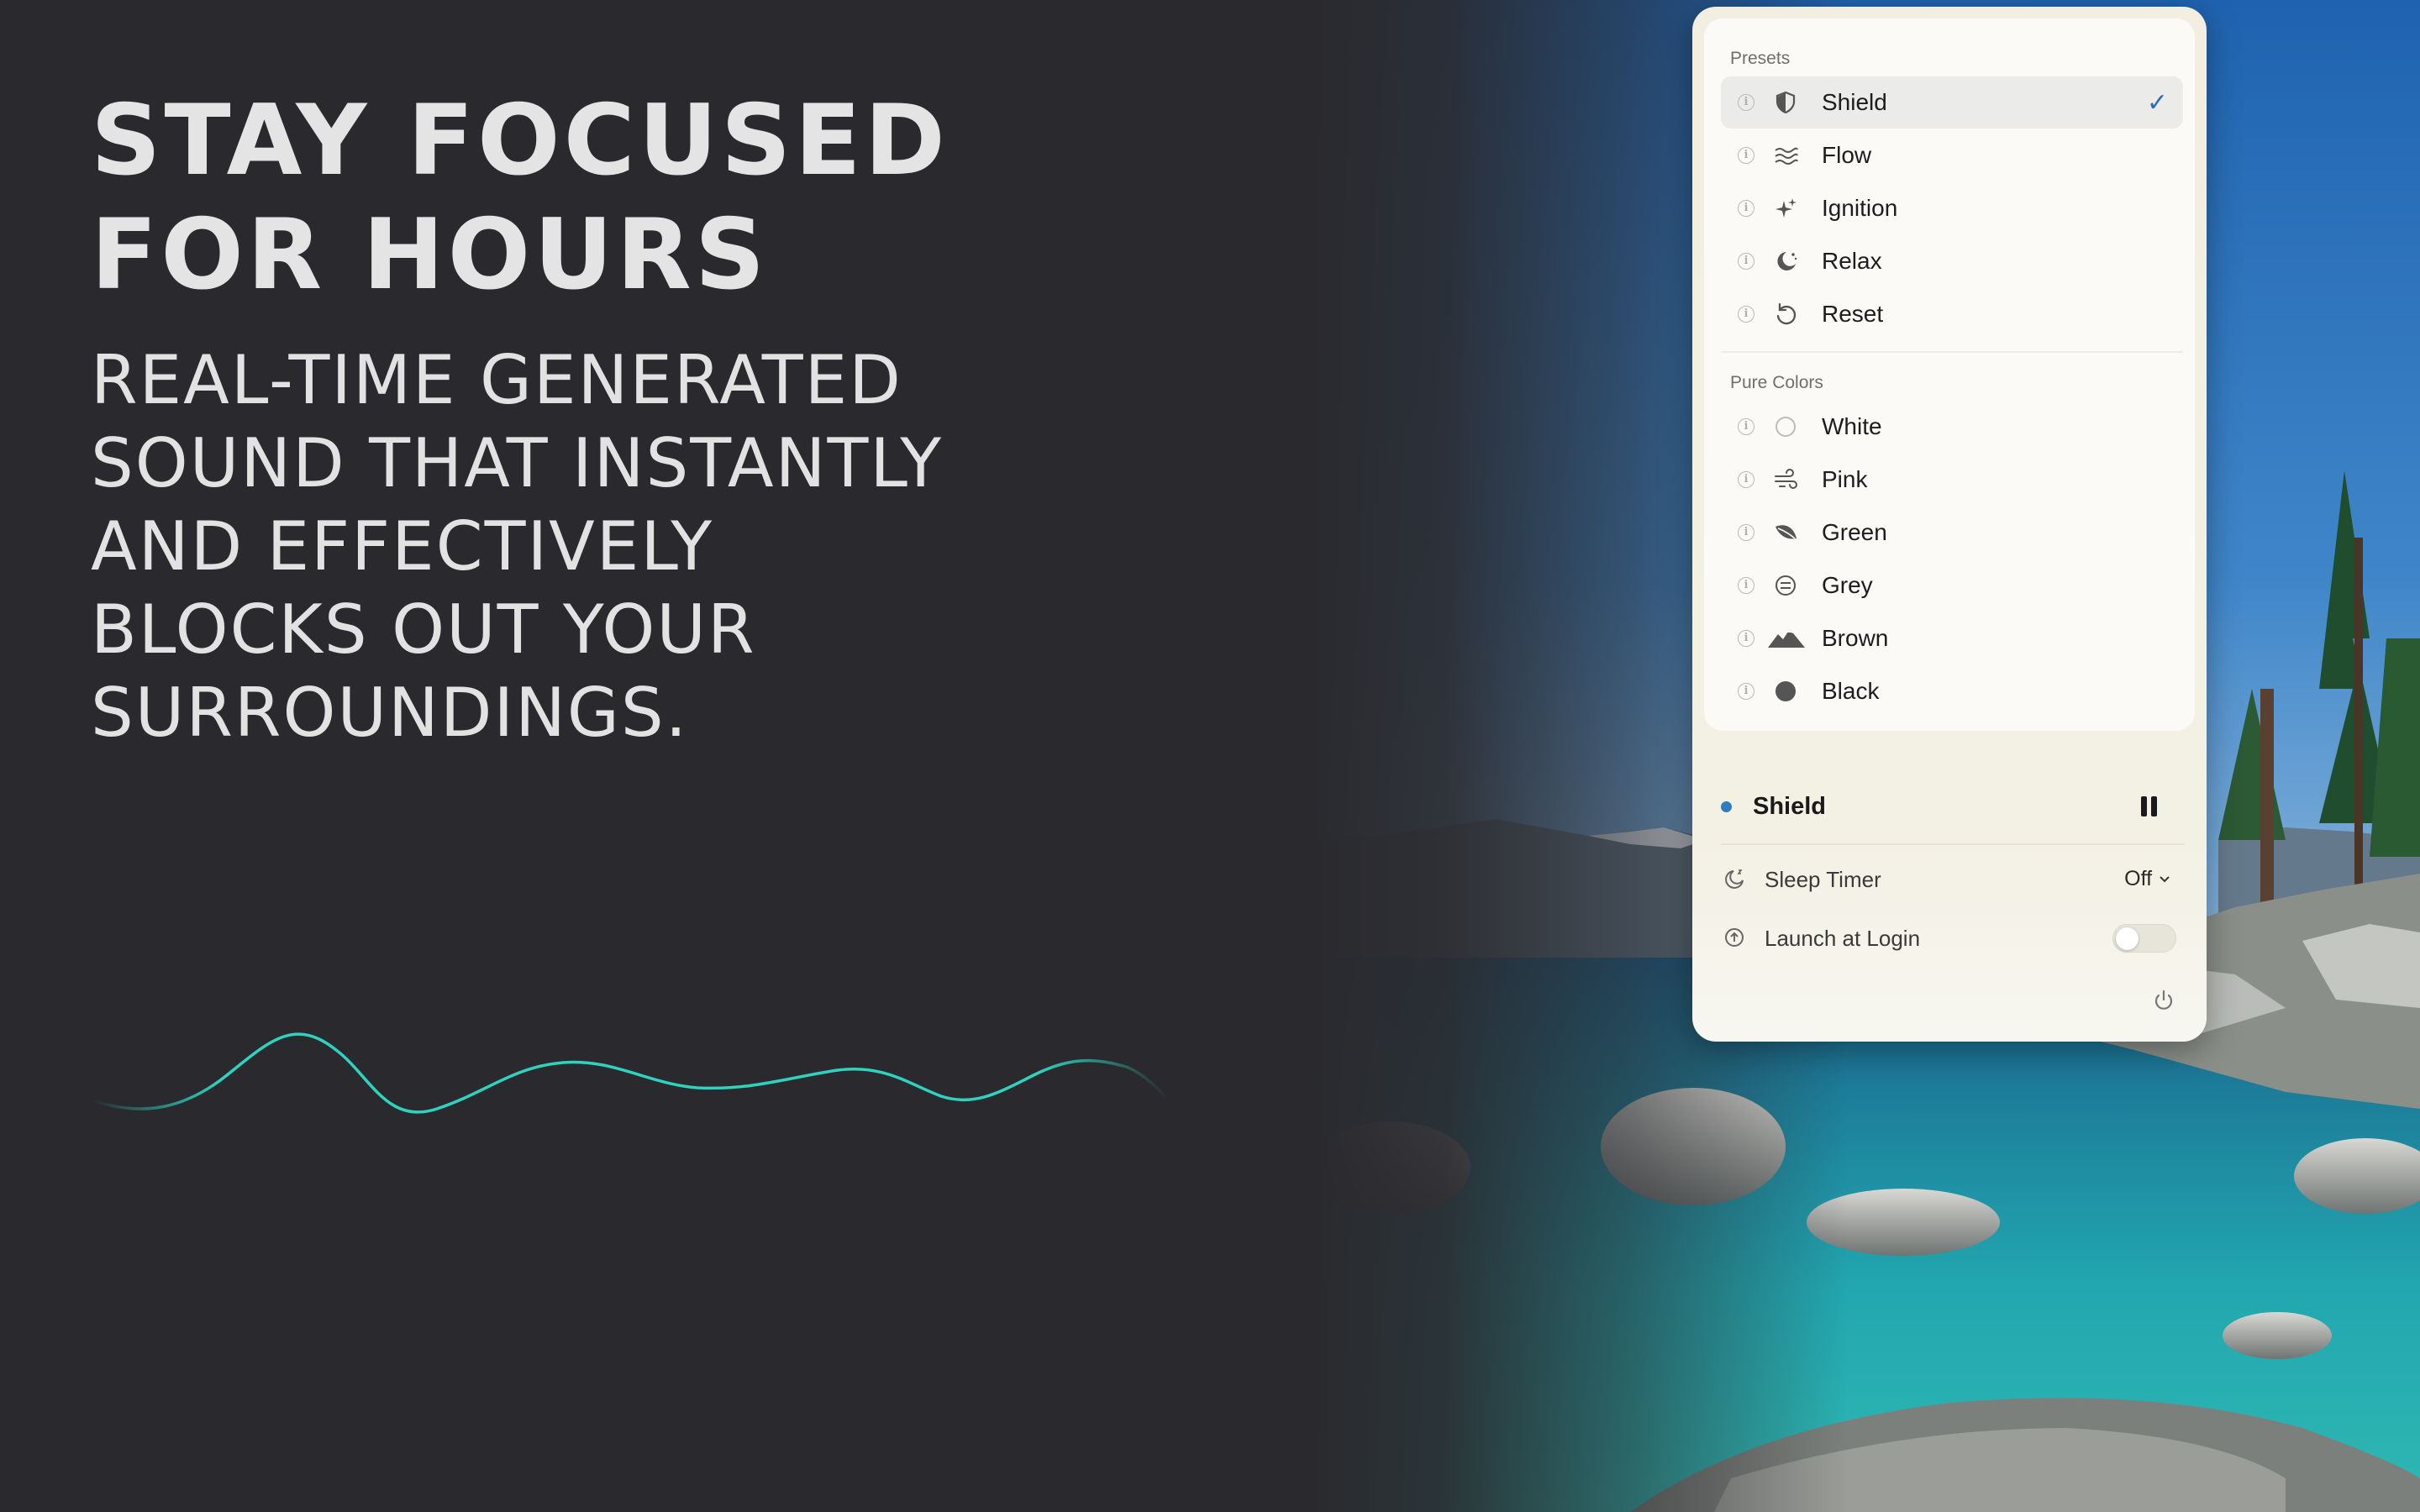  I want to click on preset-label: Flow, so click(1847, 155).